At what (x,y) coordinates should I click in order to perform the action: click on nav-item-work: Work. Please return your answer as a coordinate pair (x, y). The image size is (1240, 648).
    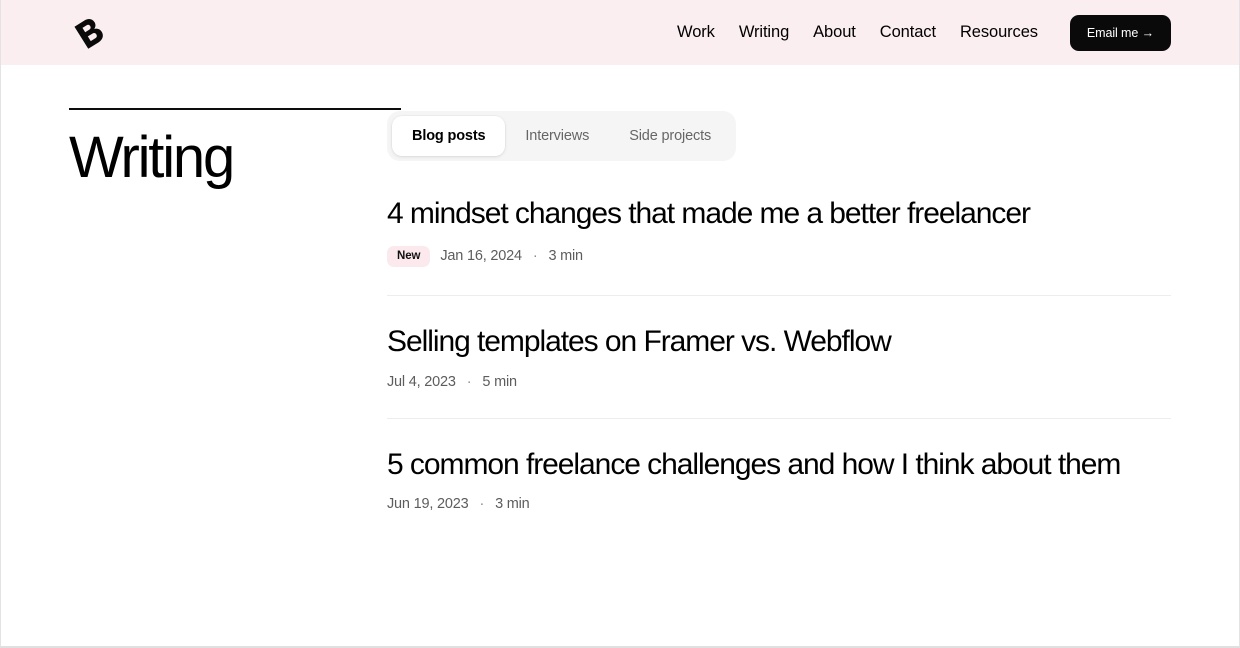
    Looking at the image, I should click on (702, 32).